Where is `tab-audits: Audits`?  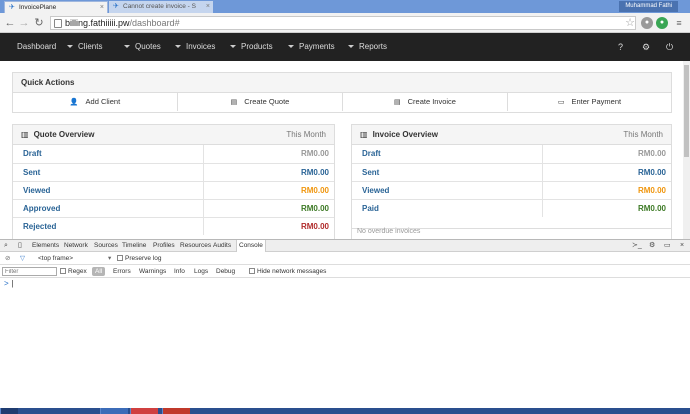 tab-audits: Audits is located at coordinates (222, 246).